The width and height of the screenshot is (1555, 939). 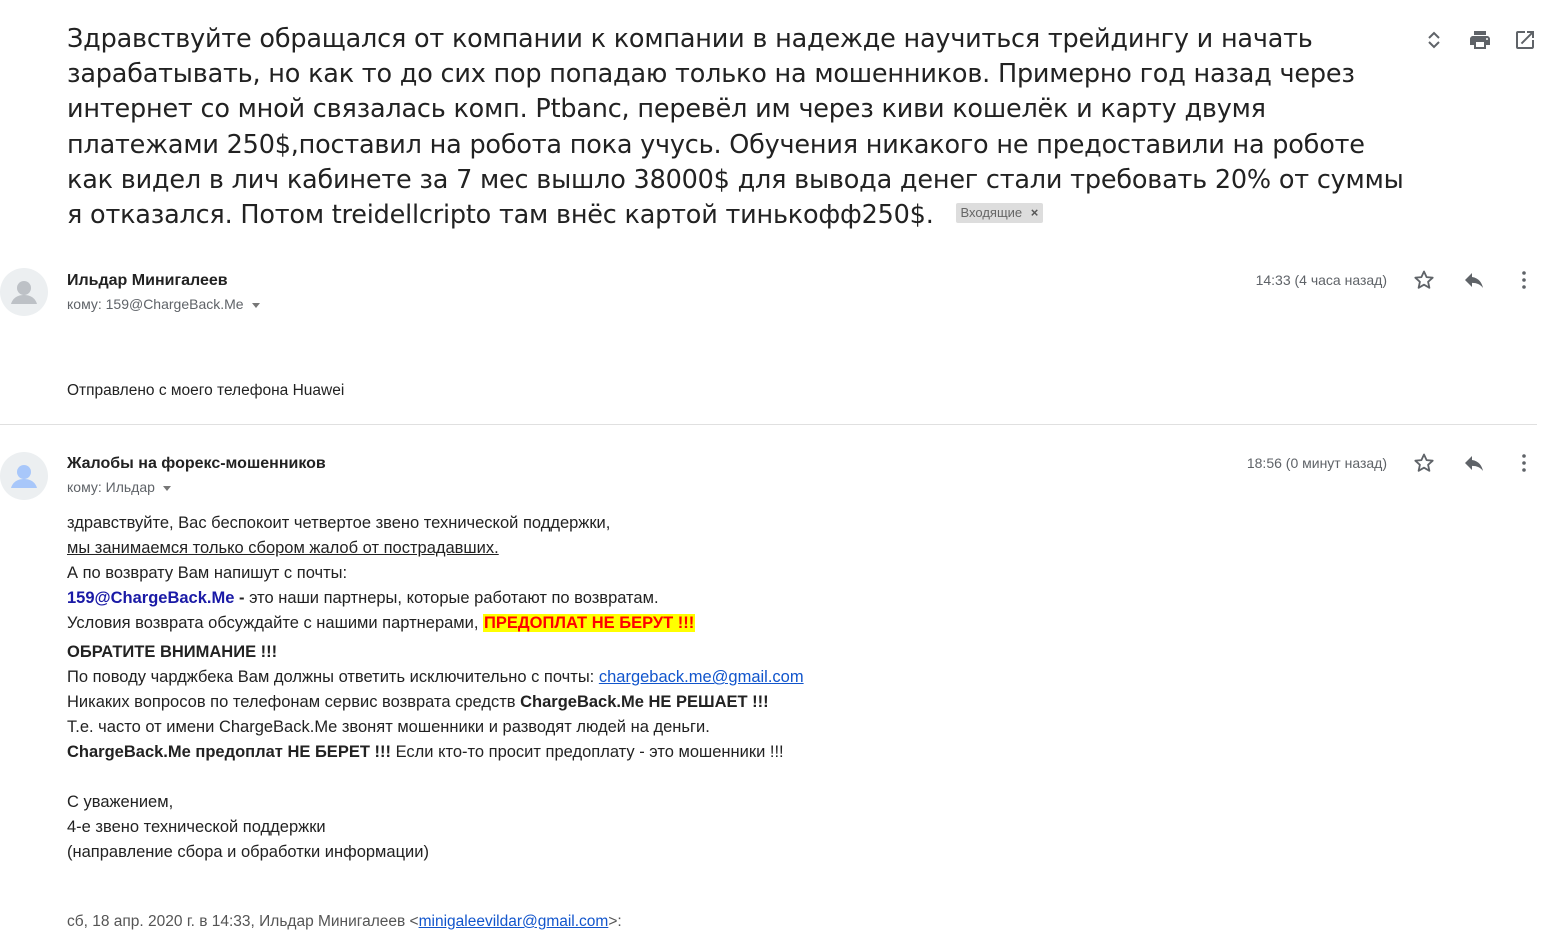 What do you see at coordinates (207, 573) in the screenshot?
I see `body-line: А по возврату Вам напишут с почты:` at bounding box center [207, 573].